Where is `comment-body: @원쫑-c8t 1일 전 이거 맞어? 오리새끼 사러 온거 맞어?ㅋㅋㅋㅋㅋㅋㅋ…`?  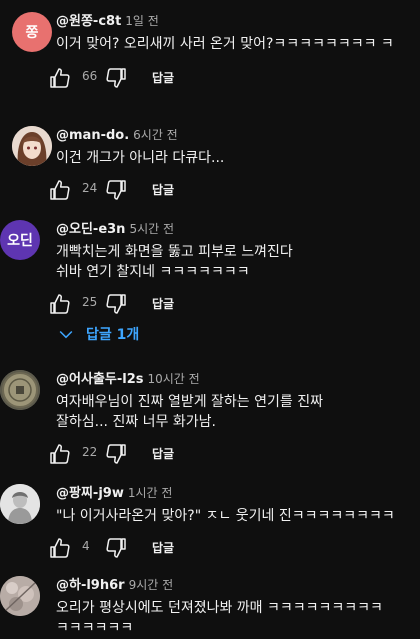
comment-body: @원쫑-c8t 1일 전 이거 맞어? 오리새끼 사러 온거 맞어?ㅋㅋㅋㅋㅋㅋㅋ… is located at coordinates (231, 53).